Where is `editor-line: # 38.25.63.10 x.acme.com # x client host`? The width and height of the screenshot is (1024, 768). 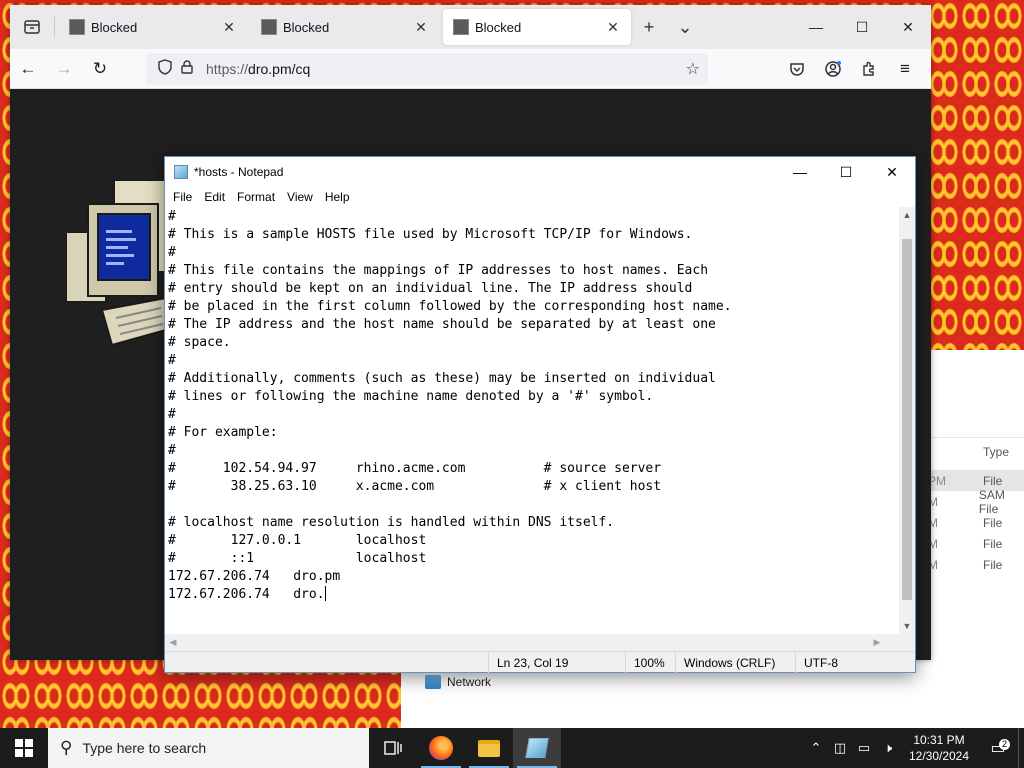 editor-line: # 38.25.63.10 x.acme.com # x client host is located at coordinates (415, 486).